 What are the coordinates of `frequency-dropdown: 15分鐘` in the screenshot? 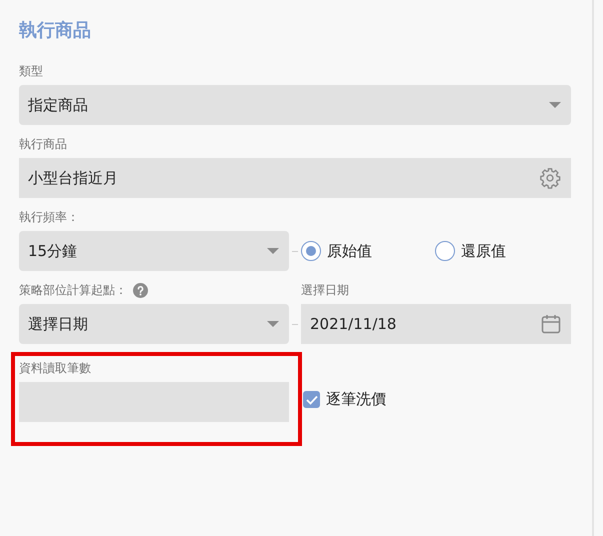 It's located at (154, 251).